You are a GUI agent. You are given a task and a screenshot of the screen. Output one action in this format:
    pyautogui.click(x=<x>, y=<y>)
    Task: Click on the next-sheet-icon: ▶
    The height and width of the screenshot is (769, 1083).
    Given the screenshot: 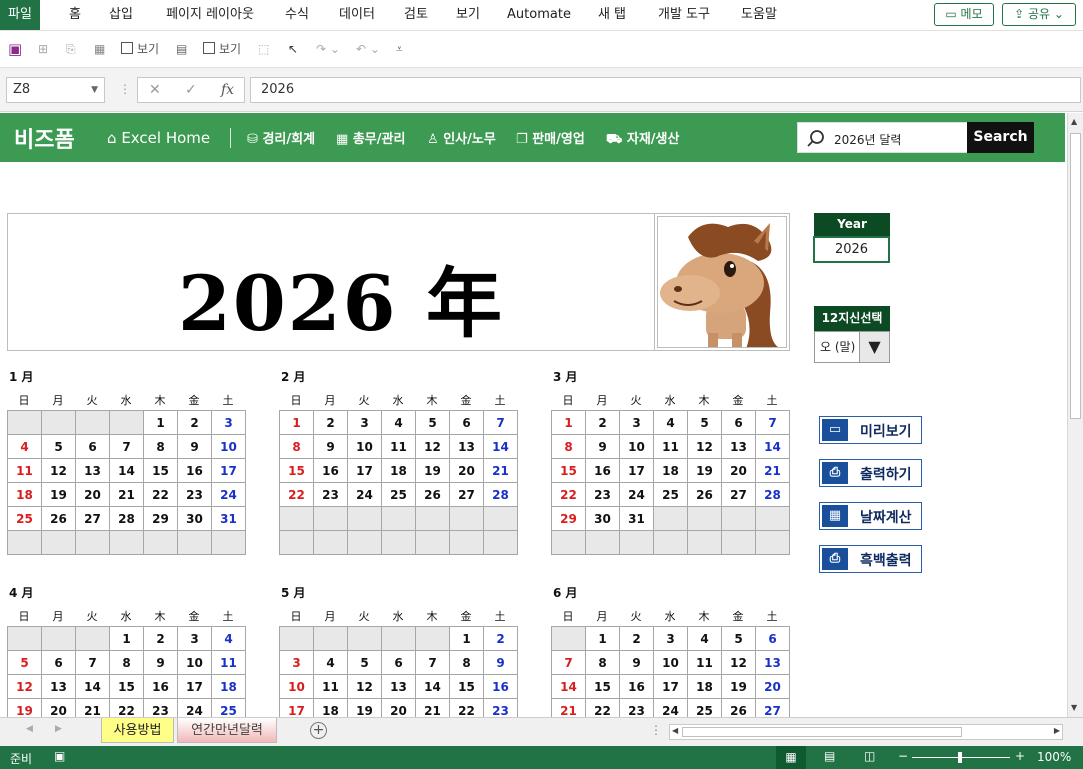 What is the action you would take?
    pyautogui.click(x=58, y=729)
    